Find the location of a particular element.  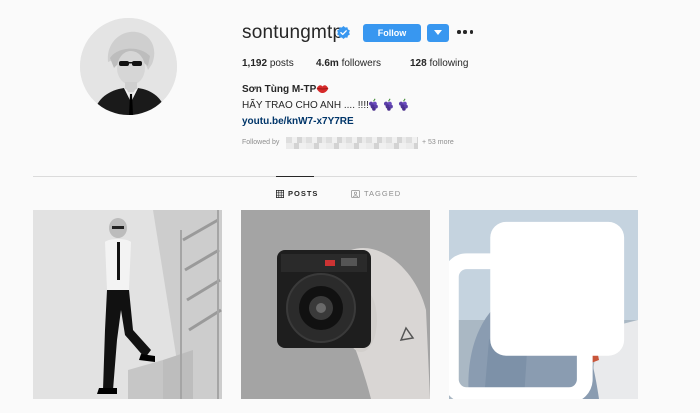

profile-external-link: youtu.be/knW7-x7Y7RE is located at coordinates (298, 121).